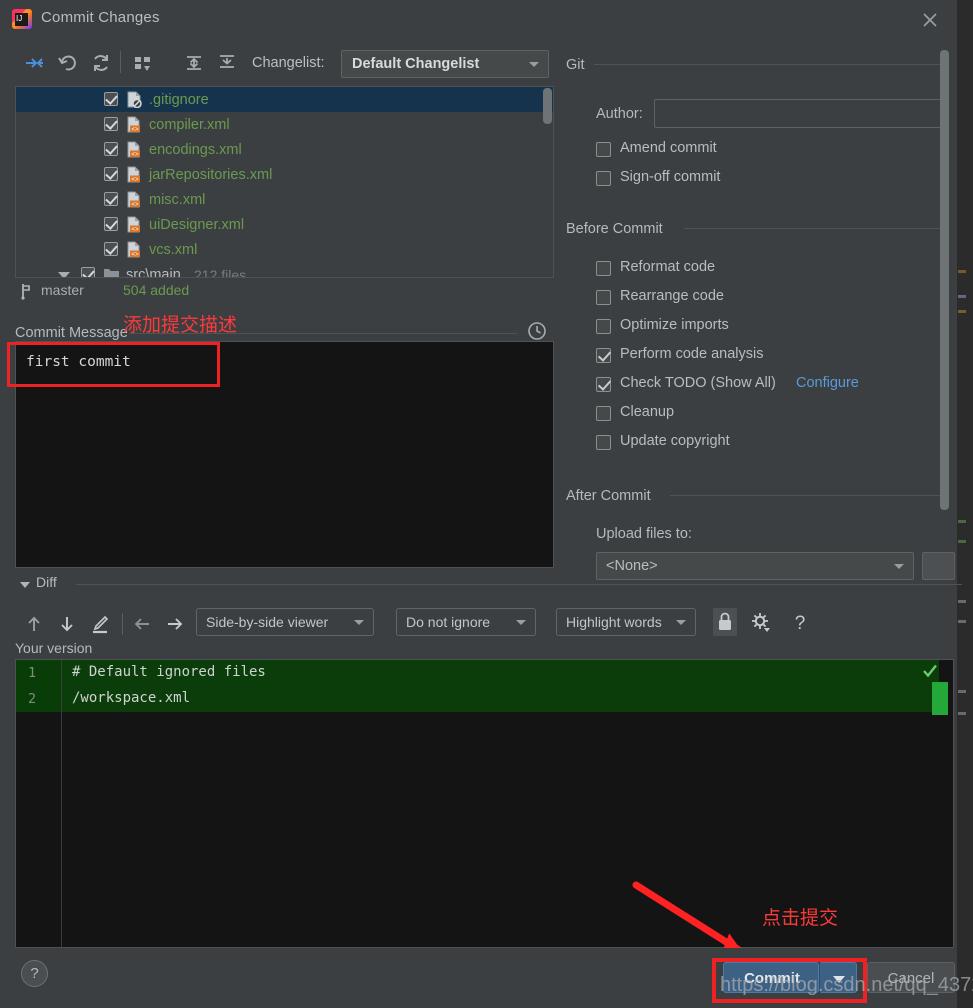  I want to click on next-difference-icon, so click(67, 624).